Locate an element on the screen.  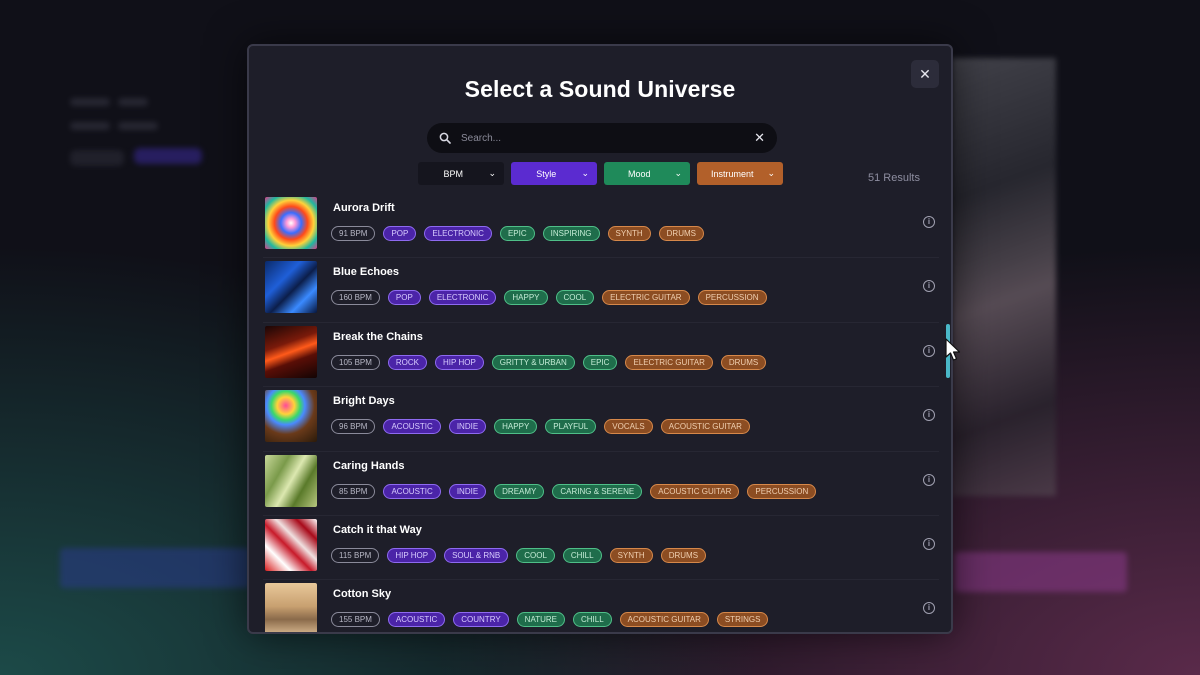
filter-label: Instrument is located at coordinates (732, 173).